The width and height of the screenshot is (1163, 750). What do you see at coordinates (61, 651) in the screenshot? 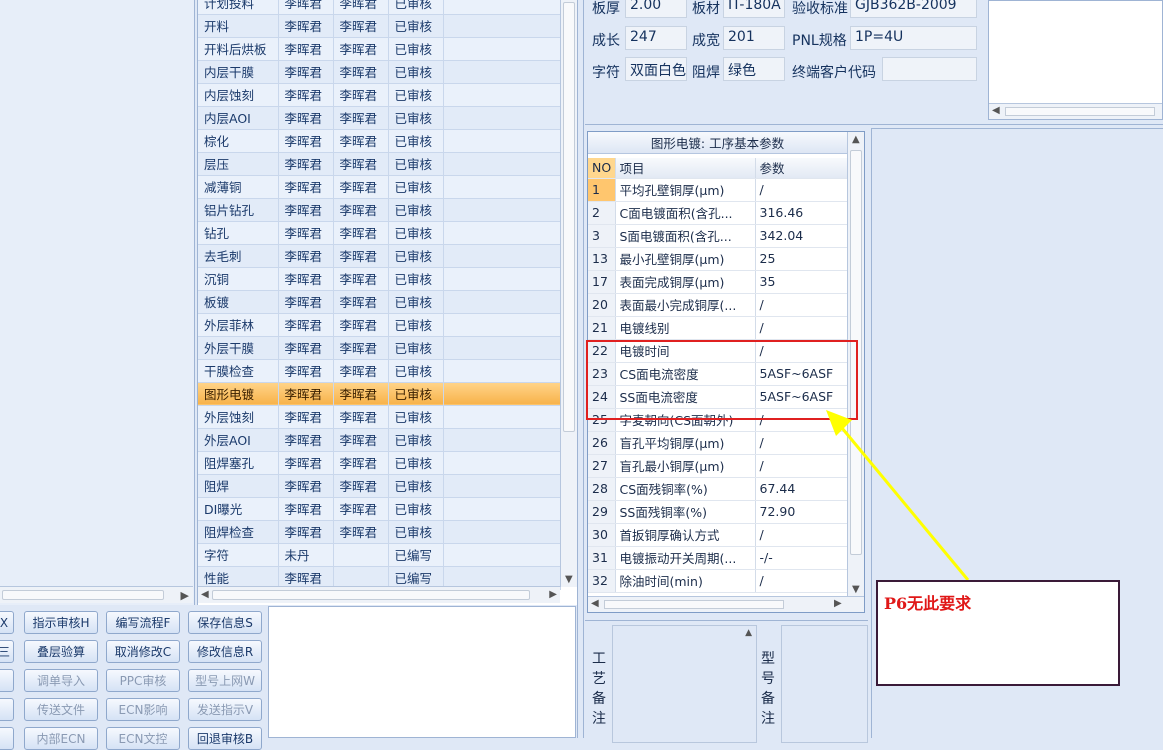
I see `stackup-check-button: 叠层验算` at bounding box center [61, 651].